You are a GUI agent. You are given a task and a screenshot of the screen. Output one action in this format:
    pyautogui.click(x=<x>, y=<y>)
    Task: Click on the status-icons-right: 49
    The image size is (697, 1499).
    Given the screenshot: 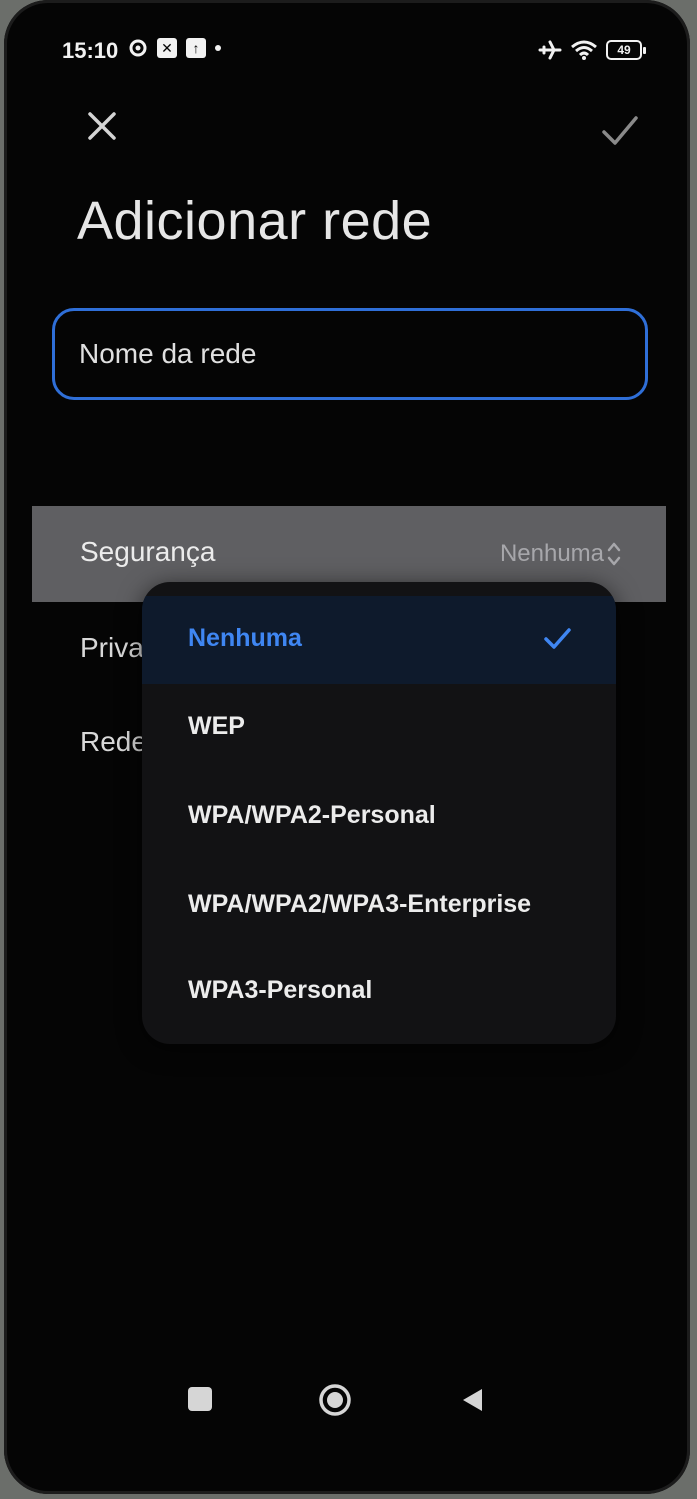 What is the action you would take?
    pyautogui.click(x=592, y=50)
    